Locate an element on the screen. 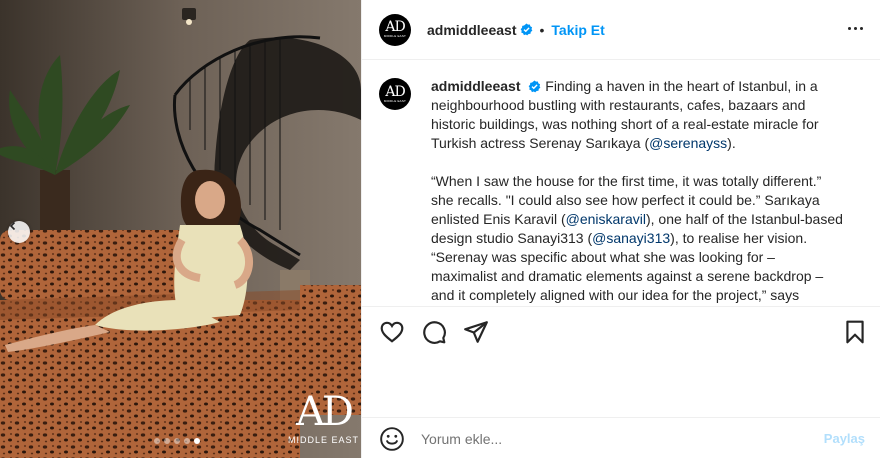 The image size is (880, 459). caption-line: ), one half of the Istanbul-based is located at coordinates (744, 219).